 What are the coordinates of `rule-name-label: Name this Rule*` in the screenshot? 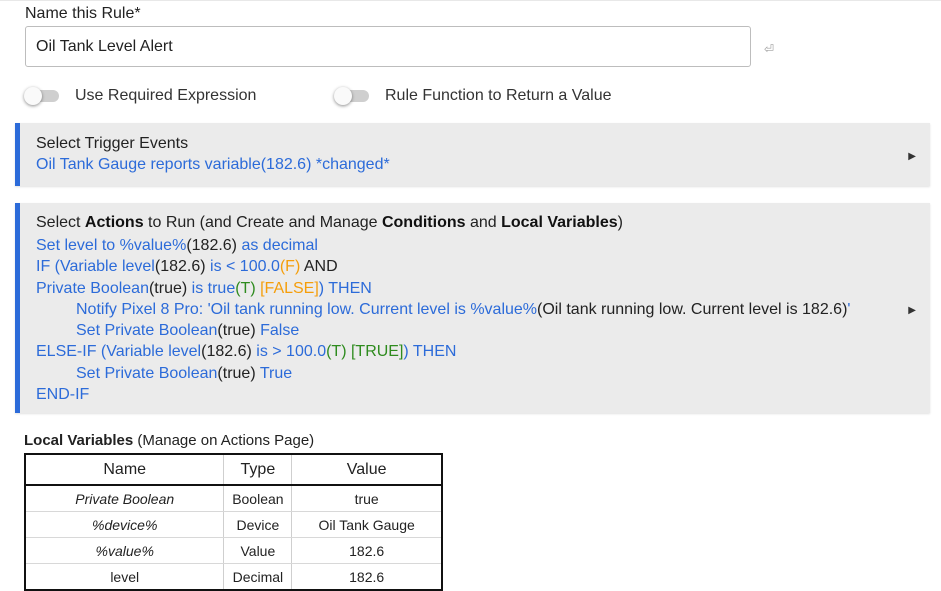 It's located at (83, 13).